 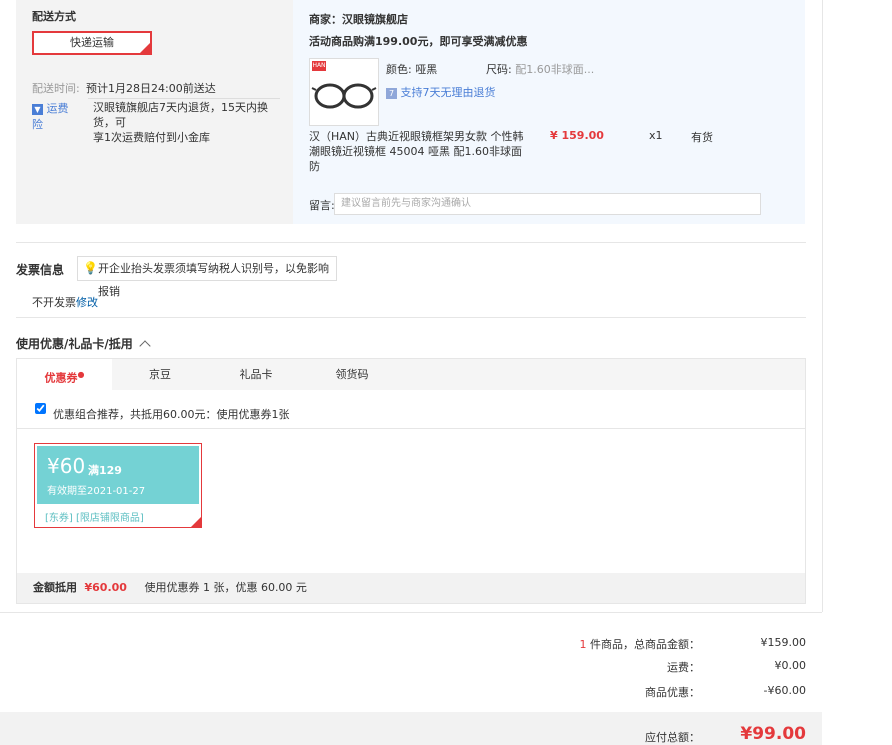 I want to click on shipping-title: 配送方式, so click(x=54, y=16).